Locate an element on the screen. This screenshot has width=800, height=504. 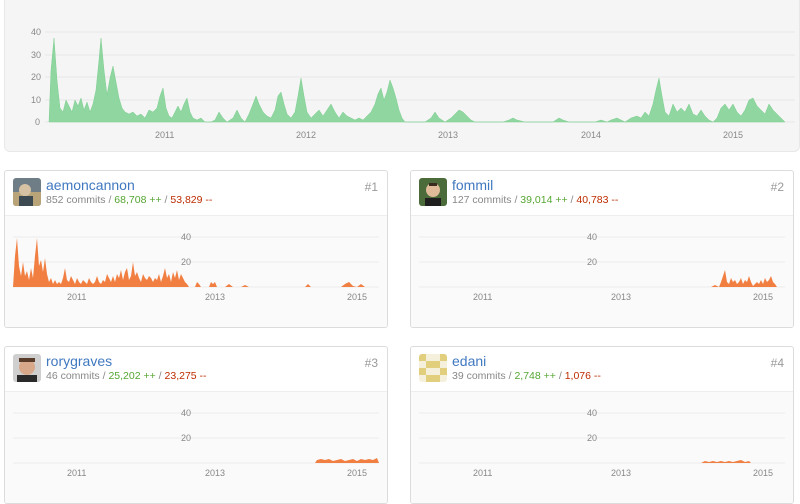
deletions-count: 23,275 -- is located at coordinates (185, 376).